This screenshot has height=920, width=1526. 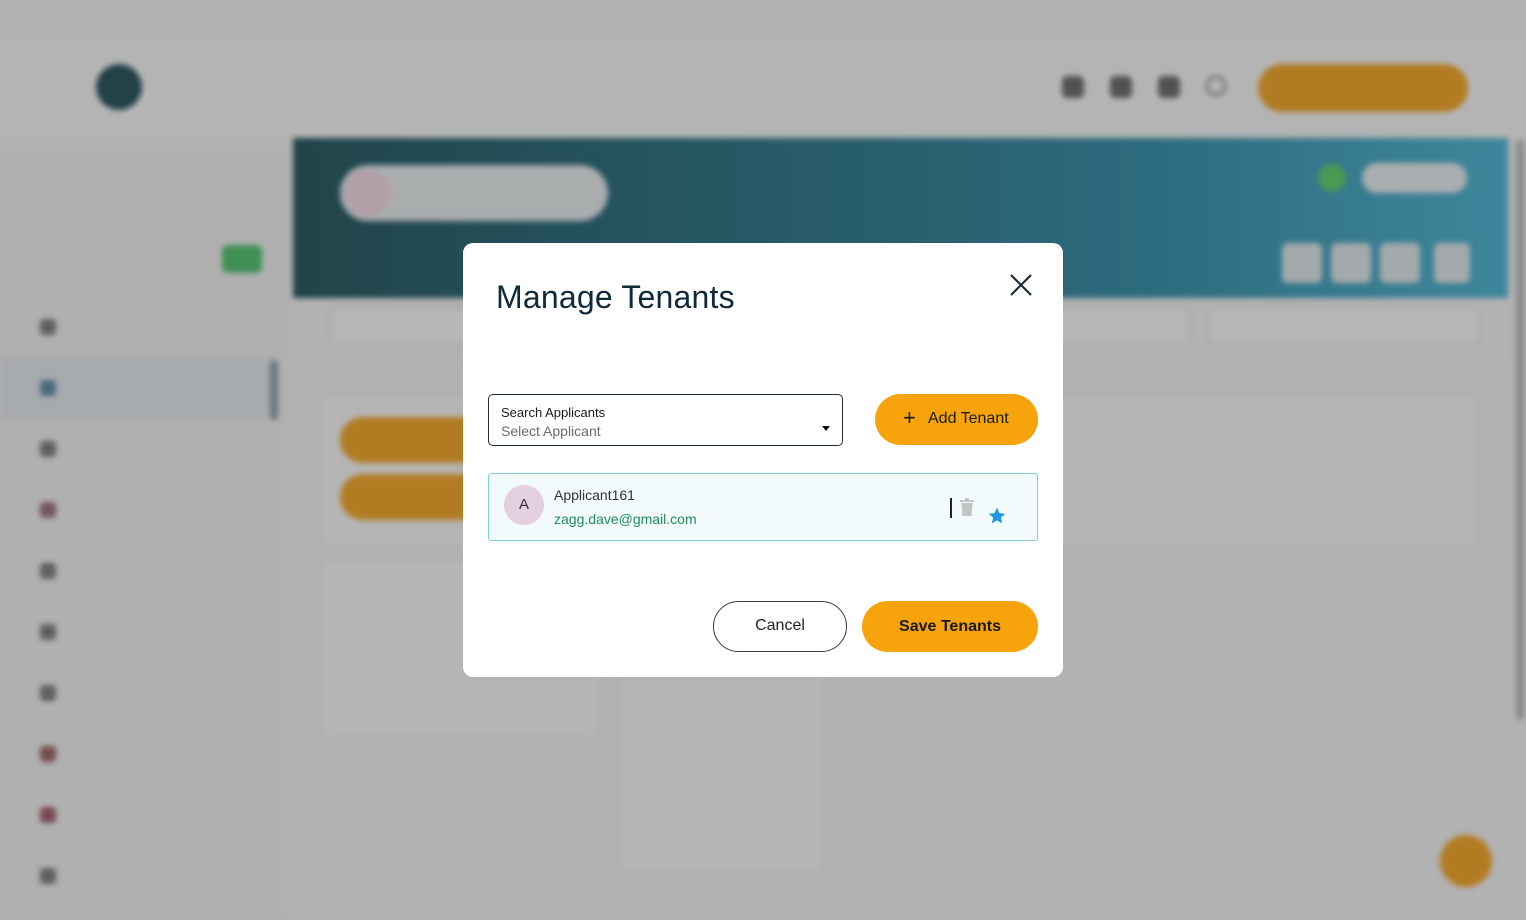 What do you see at coordinates (625, 519) in the screenshot?
I see `tenant-email: zagg.dave@gmail.com` at bounding box center [625, 519].